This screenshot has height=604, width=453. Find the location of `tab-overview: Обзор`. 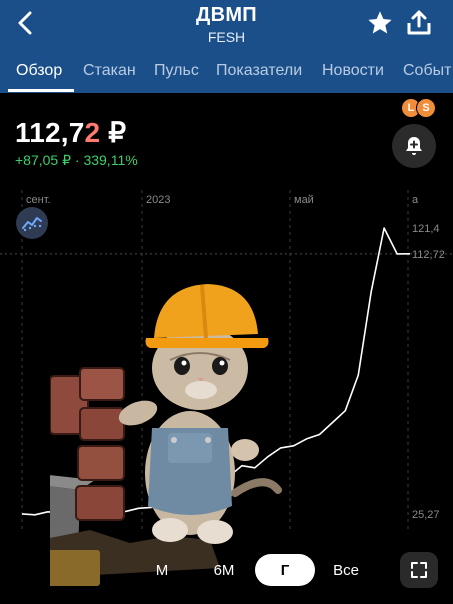

tab-overview: Обзор is located at coordinates (39, 71).